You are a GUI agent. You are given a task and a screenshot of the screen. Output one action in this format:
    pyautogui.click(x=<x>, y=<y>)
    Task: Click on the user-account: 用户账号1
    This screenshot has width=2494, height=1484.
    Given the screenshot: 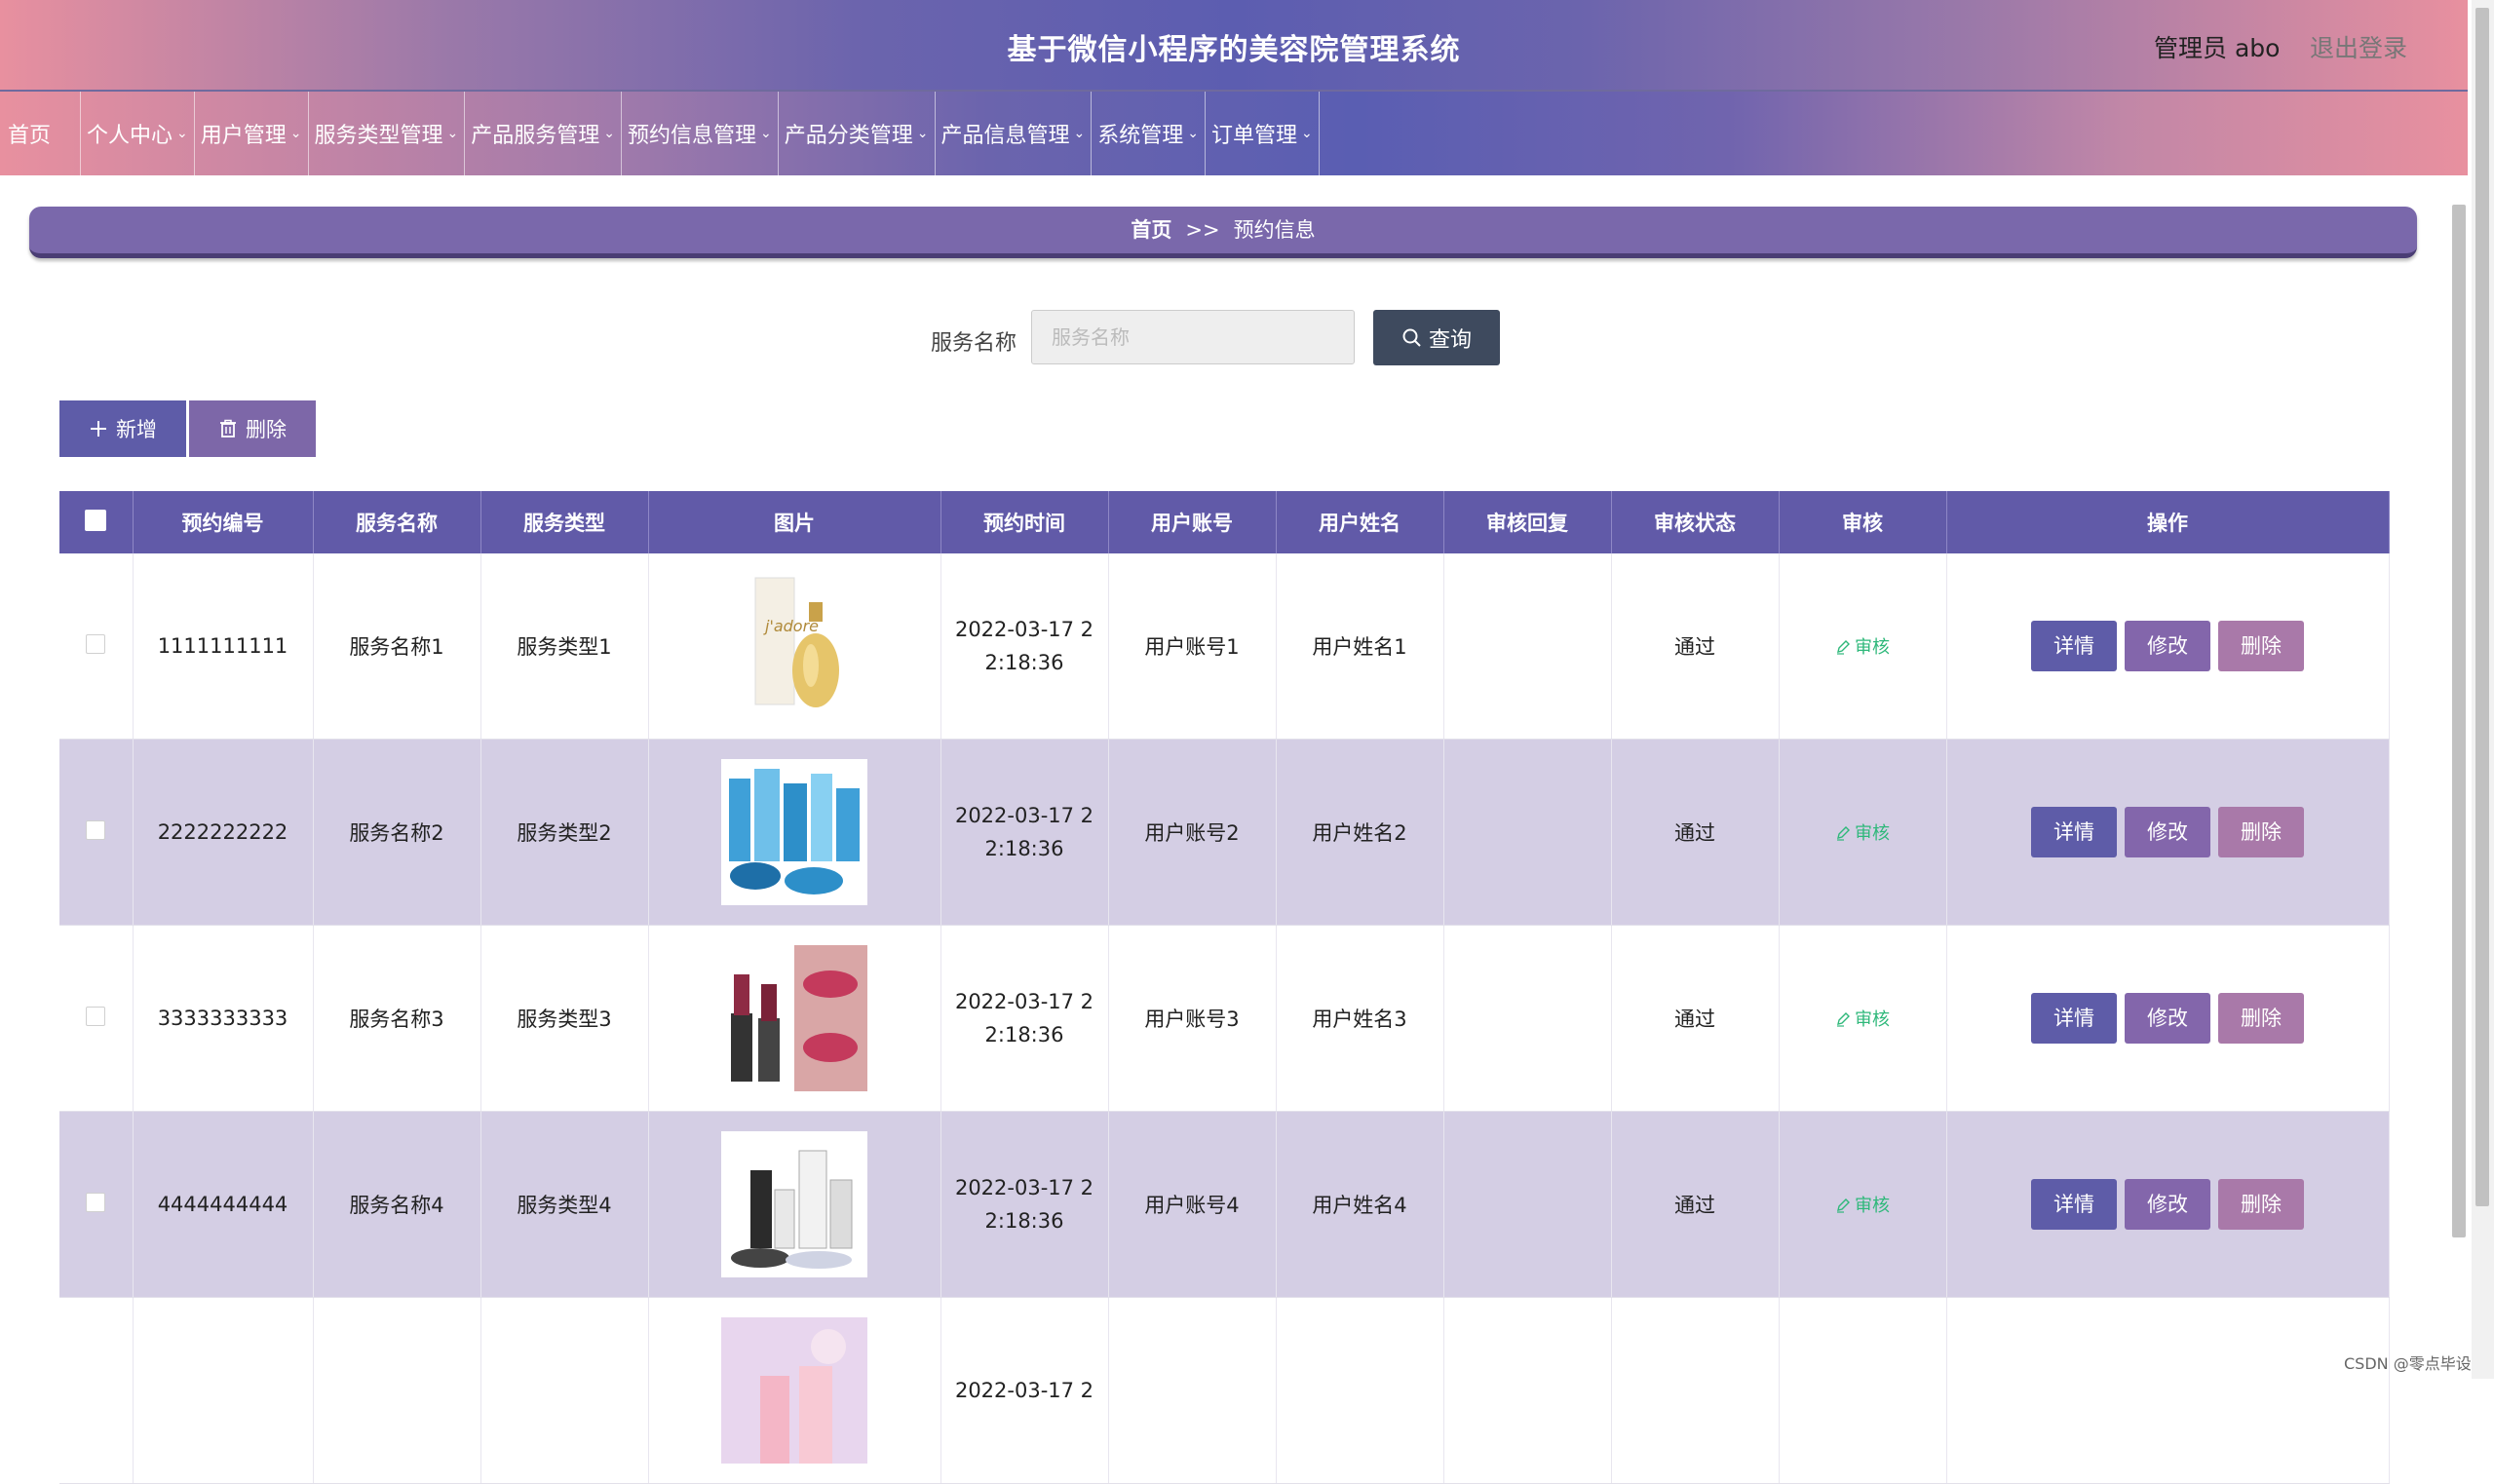 What is the action you would take?
    pyautogui.click(x=1192, y=646)
    